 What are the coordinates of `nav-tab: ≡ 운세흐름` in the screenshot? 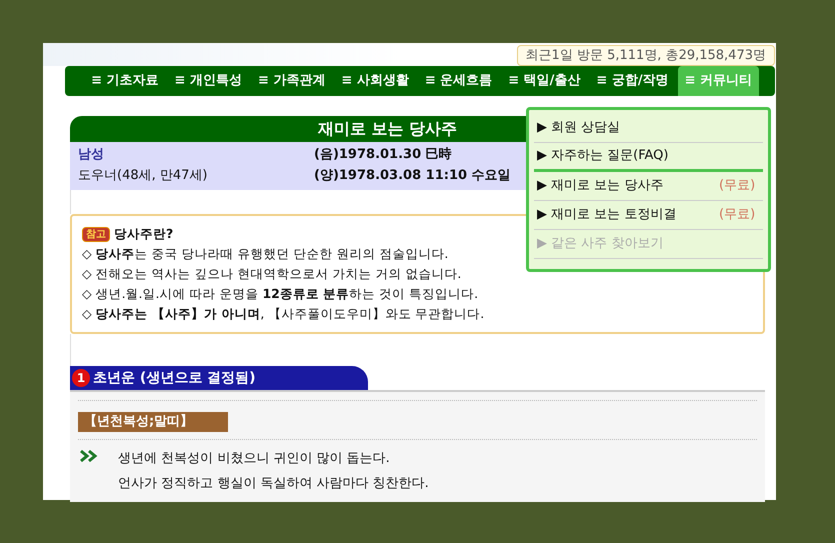 It's located at (459, 81).